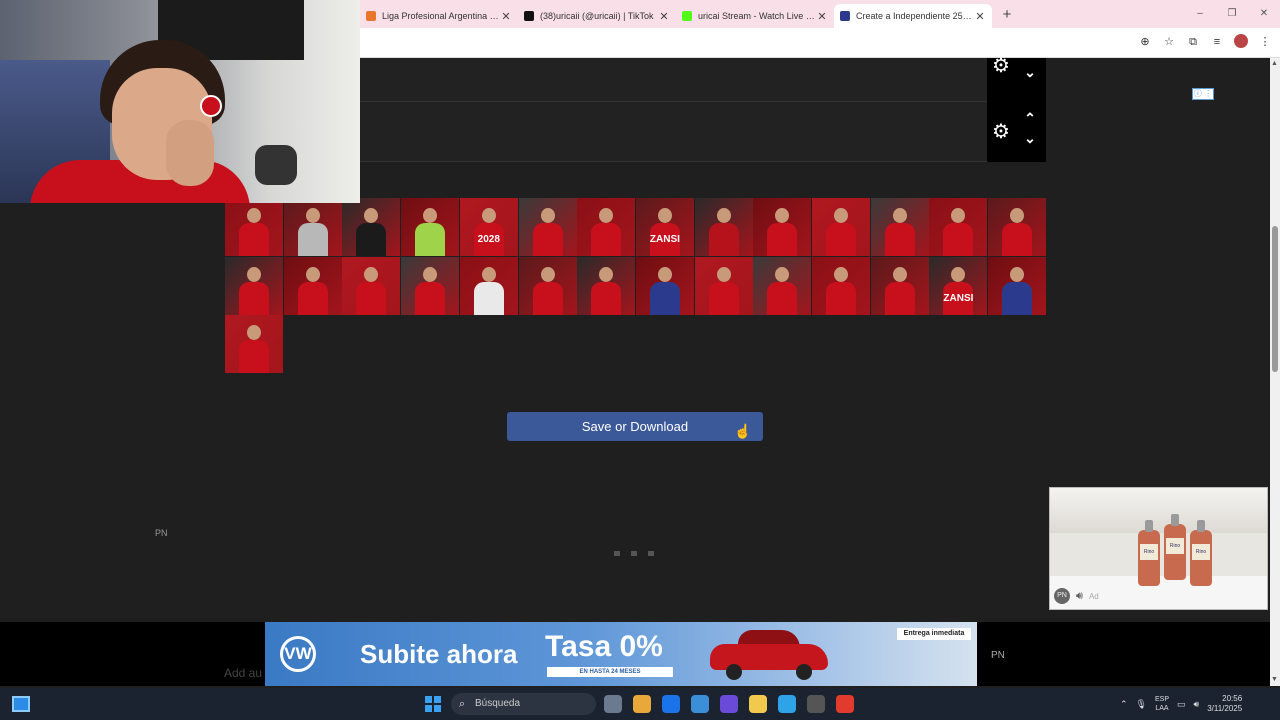  What do you see at coordinates (1203, 94) in the screenshot?
I see `ad-info-badge: ⓘ ⋮` at bounding box center [1203, 94].